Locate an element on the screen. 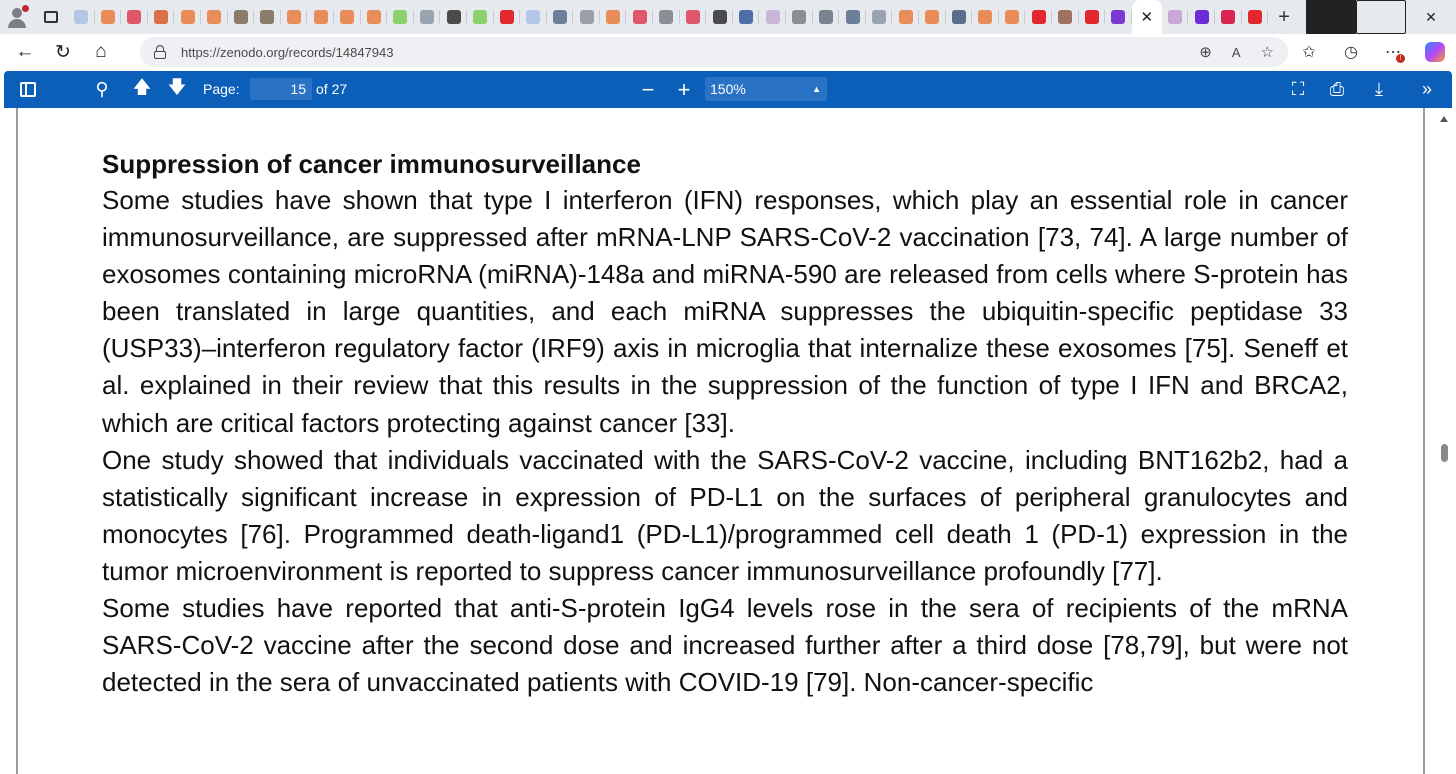 This screenshot has width=1456, height=774. next-page-icon: 🡇 is located at coordinates (177, 89).